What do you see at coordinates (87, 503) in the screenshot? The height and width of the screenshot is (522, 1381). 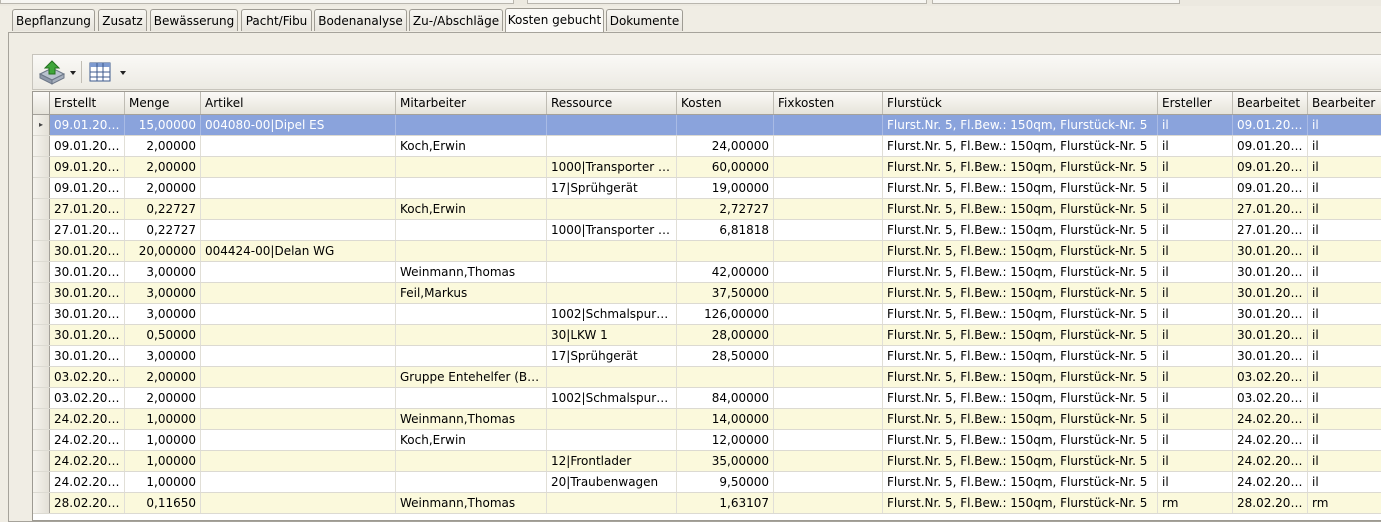 I see `cell-erstellt: 28.02.2012` at bounding box center [87, 503].